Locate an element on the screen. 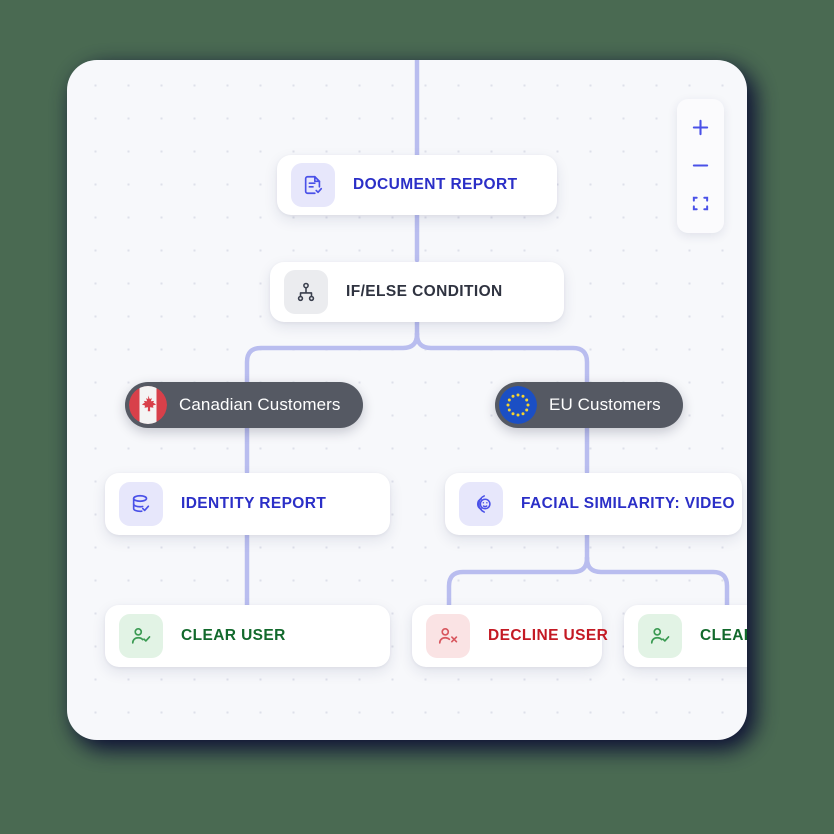  node-facial-similarity-video: FACIAL SIMILARITY: VIDEO is located at coordinates (593, 504).